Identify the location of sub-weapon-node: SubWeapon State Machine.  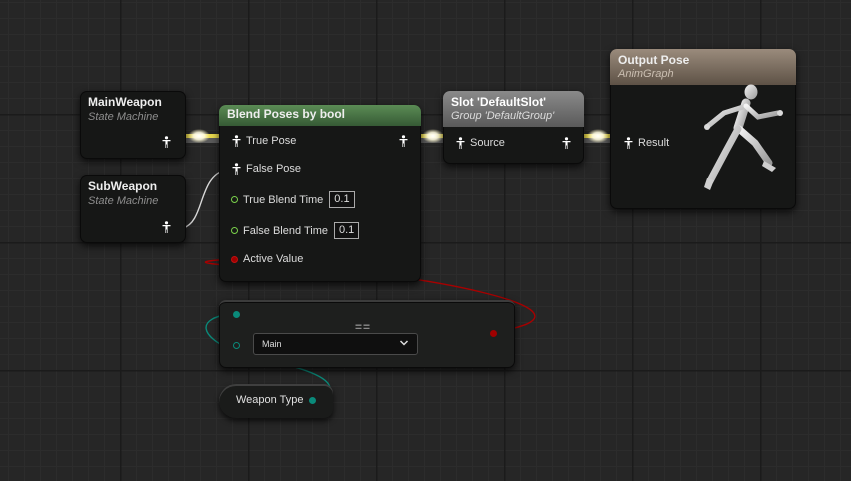
(133, 209).